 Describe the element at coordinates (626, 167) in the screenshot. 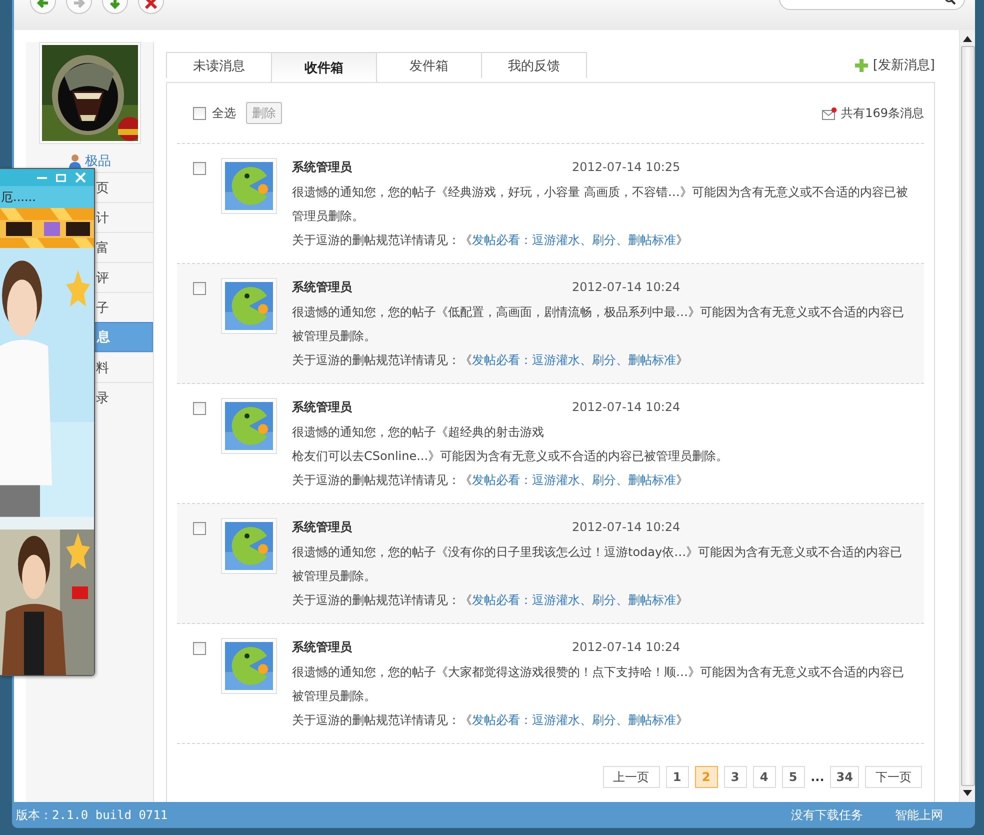

I see `message-time: 2012-07-14 10:25` at that location.